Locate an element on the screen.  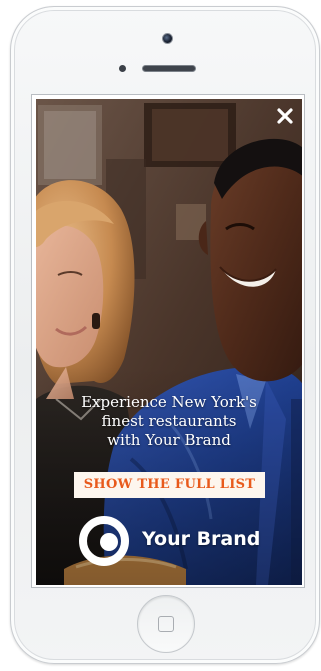
headline-line-2: finest restaurants is located at coordinates (169, 421).